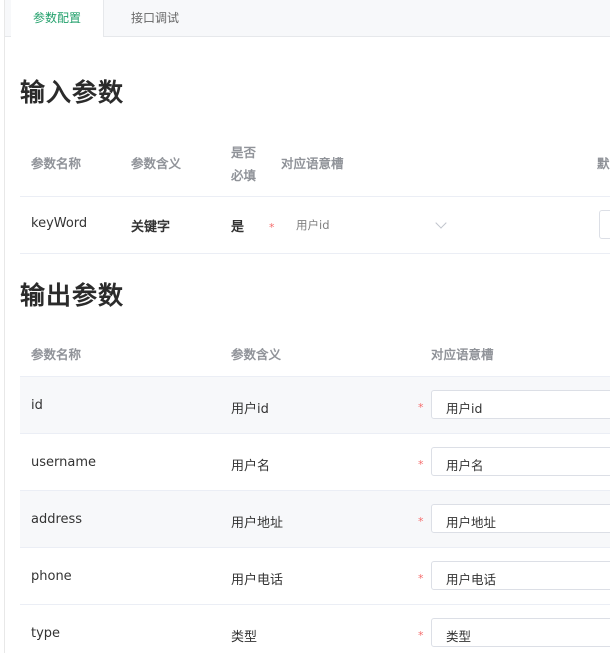  I want to click on col-header-default: 默, so click(603, 163).